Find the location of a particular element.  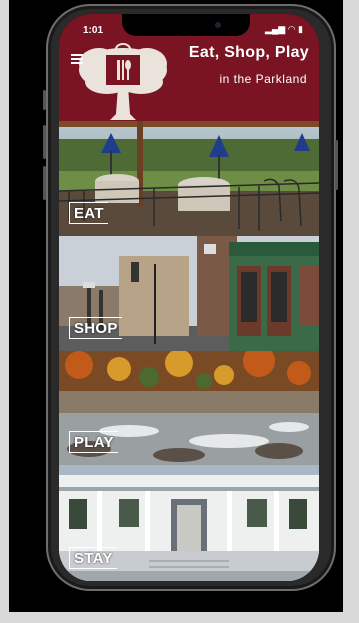

phone-volume-up-button is located at coordinates (44, 142).